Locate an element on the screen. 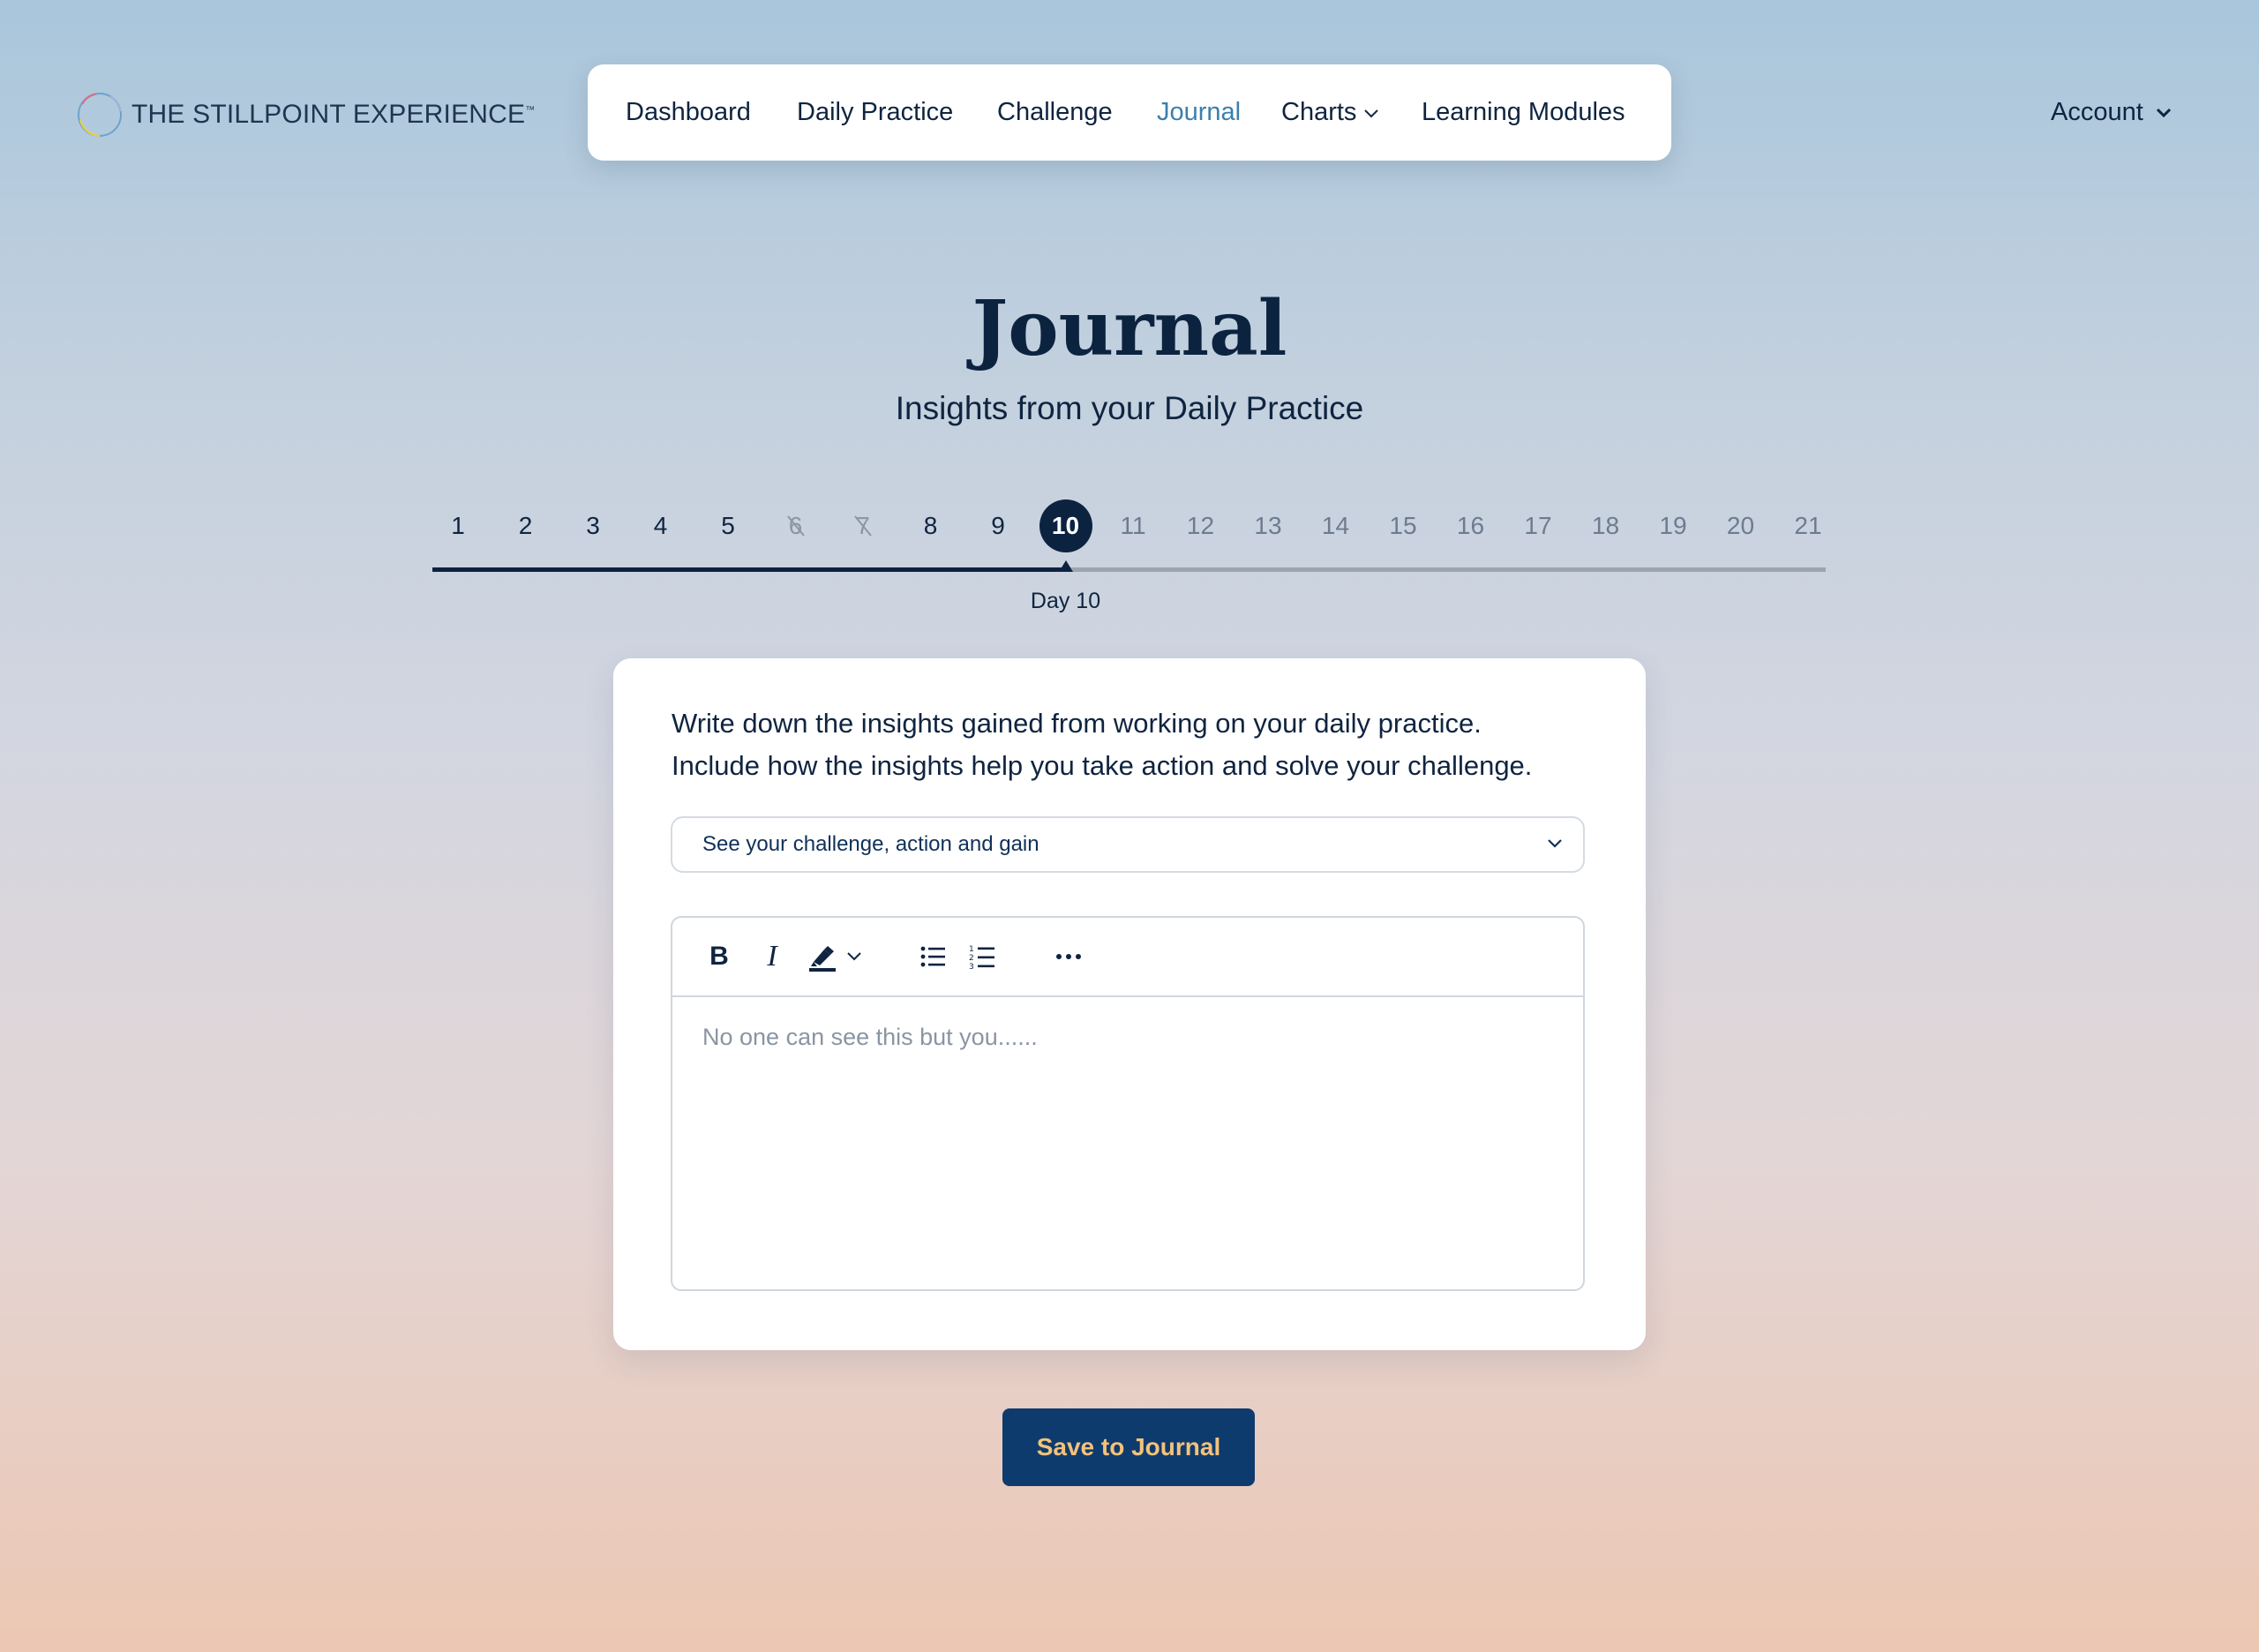 This screenshot has height=1652, width=2259. day-progress-track is located at coordinates (1129, 569).